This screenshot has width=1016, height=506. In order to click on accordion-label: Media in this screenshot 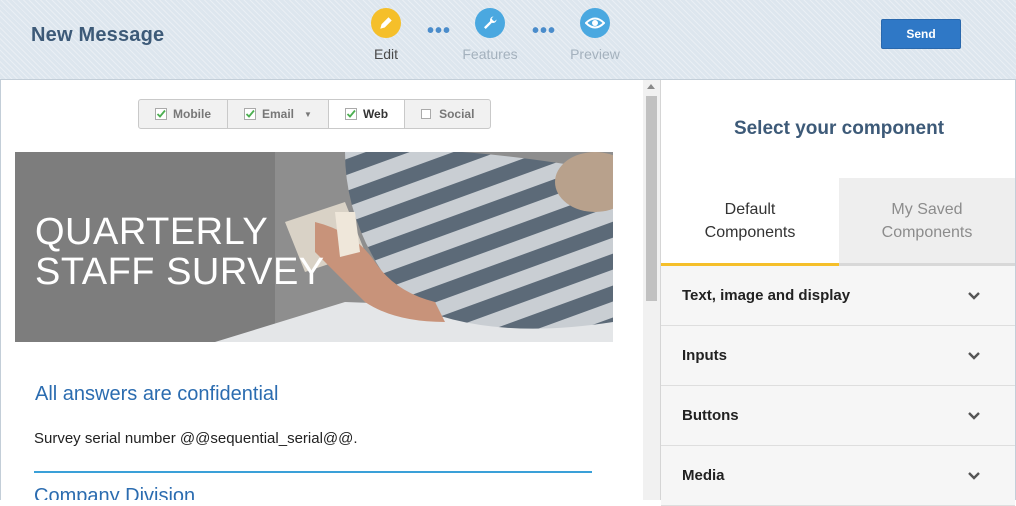, I will do `click(703, 475)`.